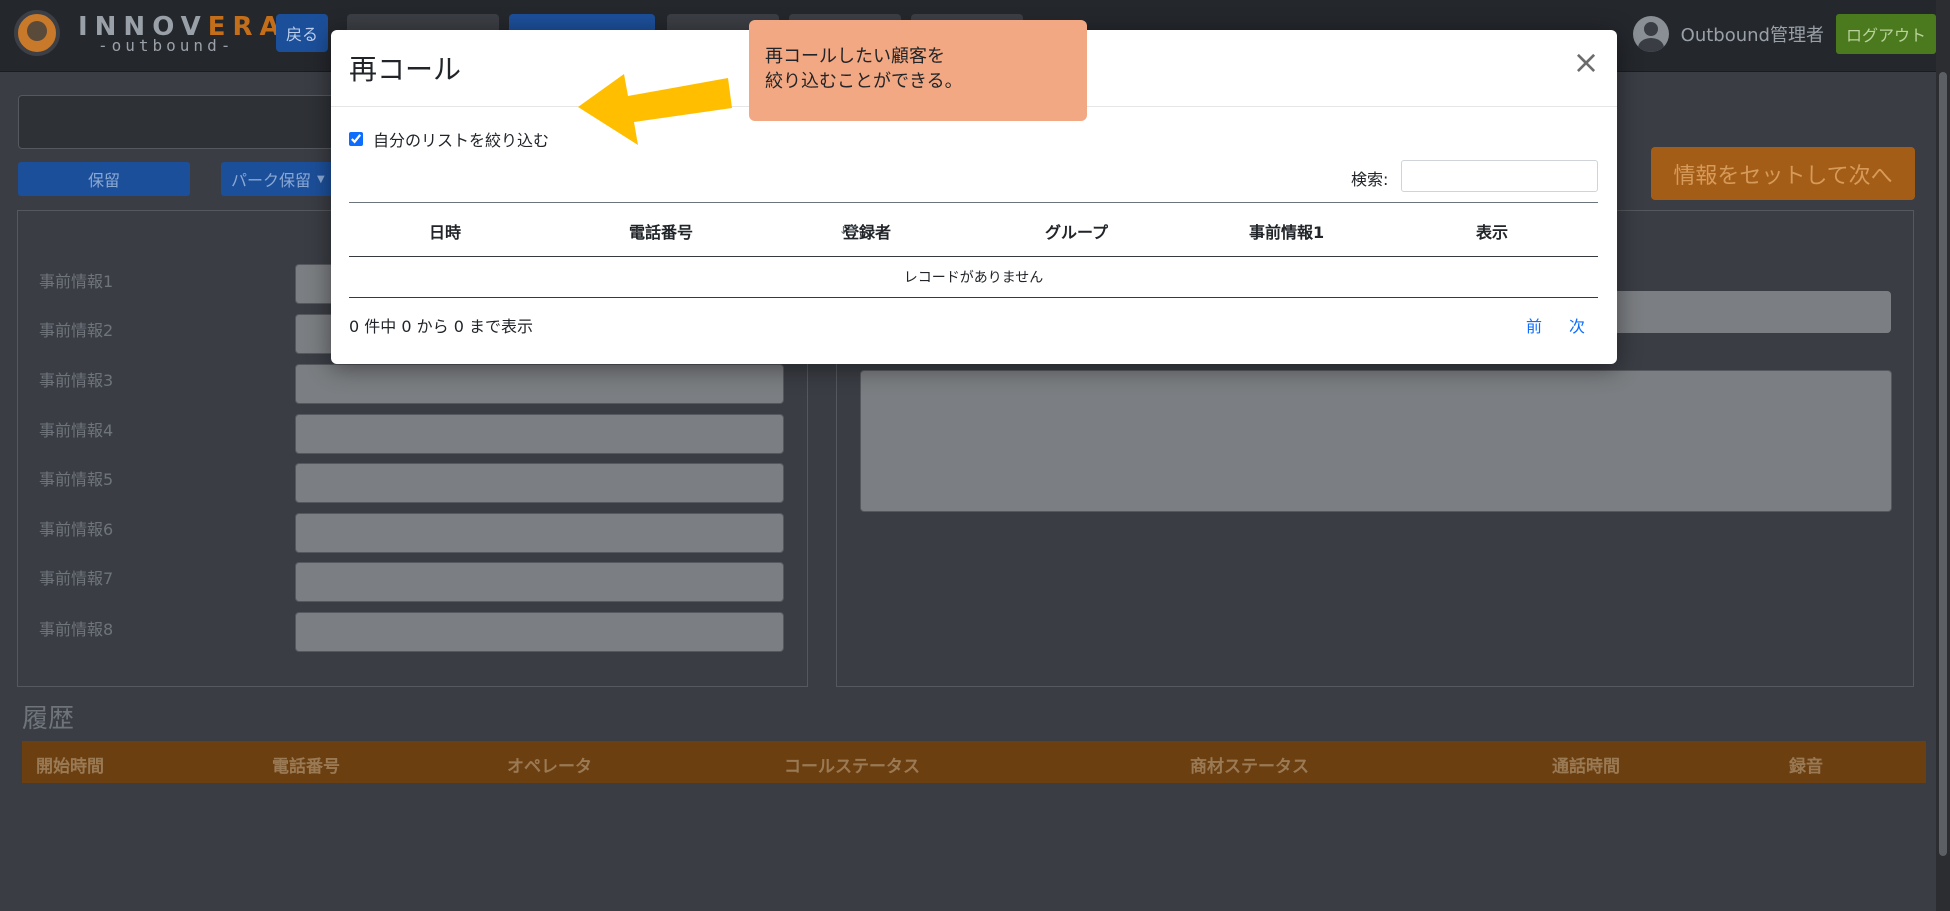 The height and width of the screenshot is (911, 1950). Describe the element at coordinates (1586, 764) in the screenshot. I see `history-col-duration: 通話時間` at that location.